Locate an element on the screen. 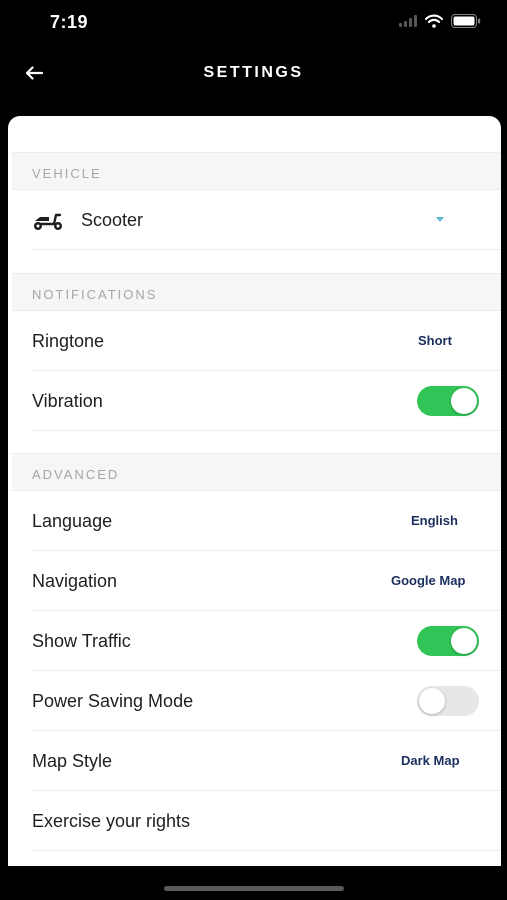 This screenshot has width=507, height=900. power-saving-toggle is located at coordinates (448, 701).